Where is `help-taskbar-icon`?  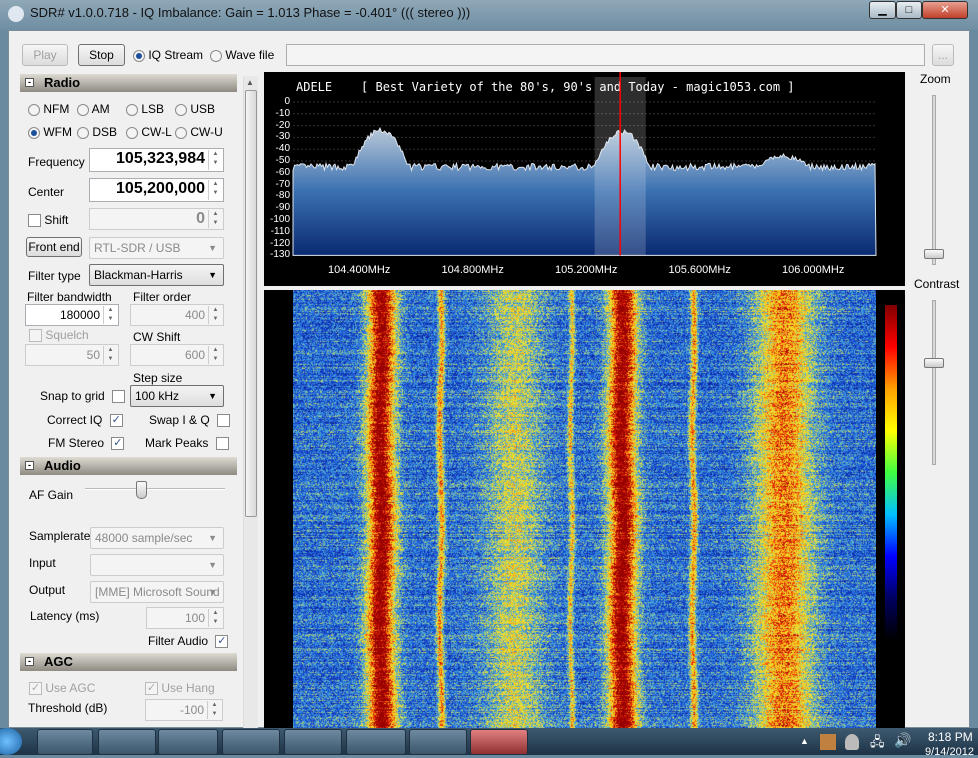
help-taskbar-icon is located at coordinates (438, 742).